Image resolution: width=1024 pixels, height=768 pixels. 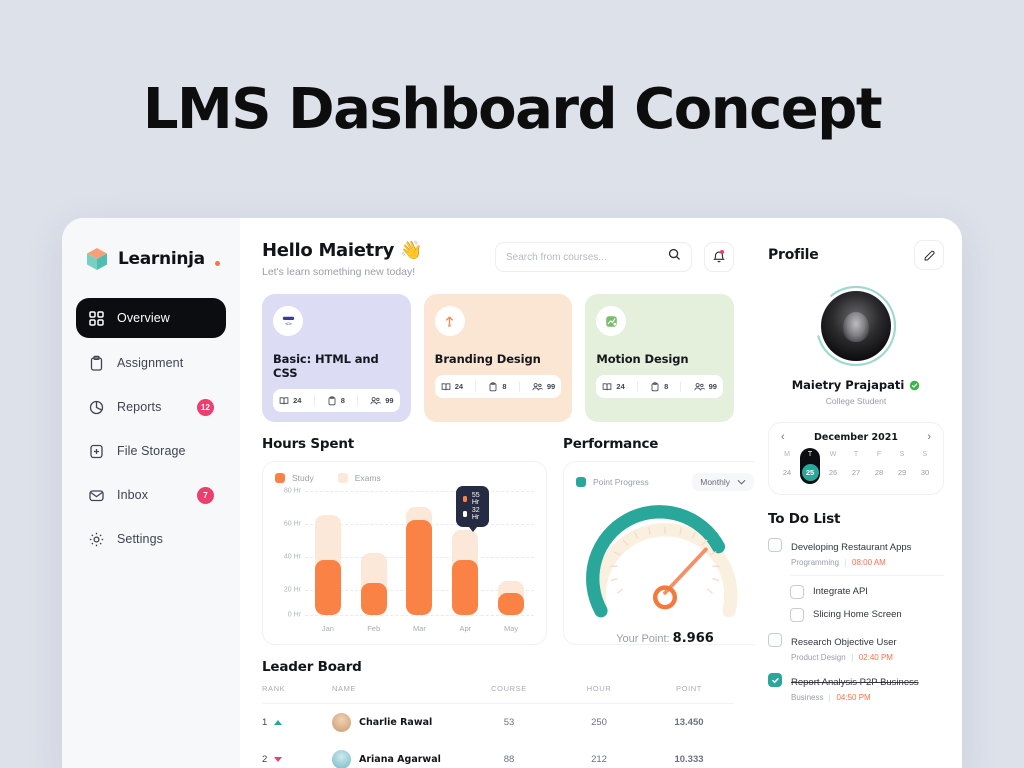 I want to click on course-card: Branding Design 24 8 99, so click(x=498, y=358).